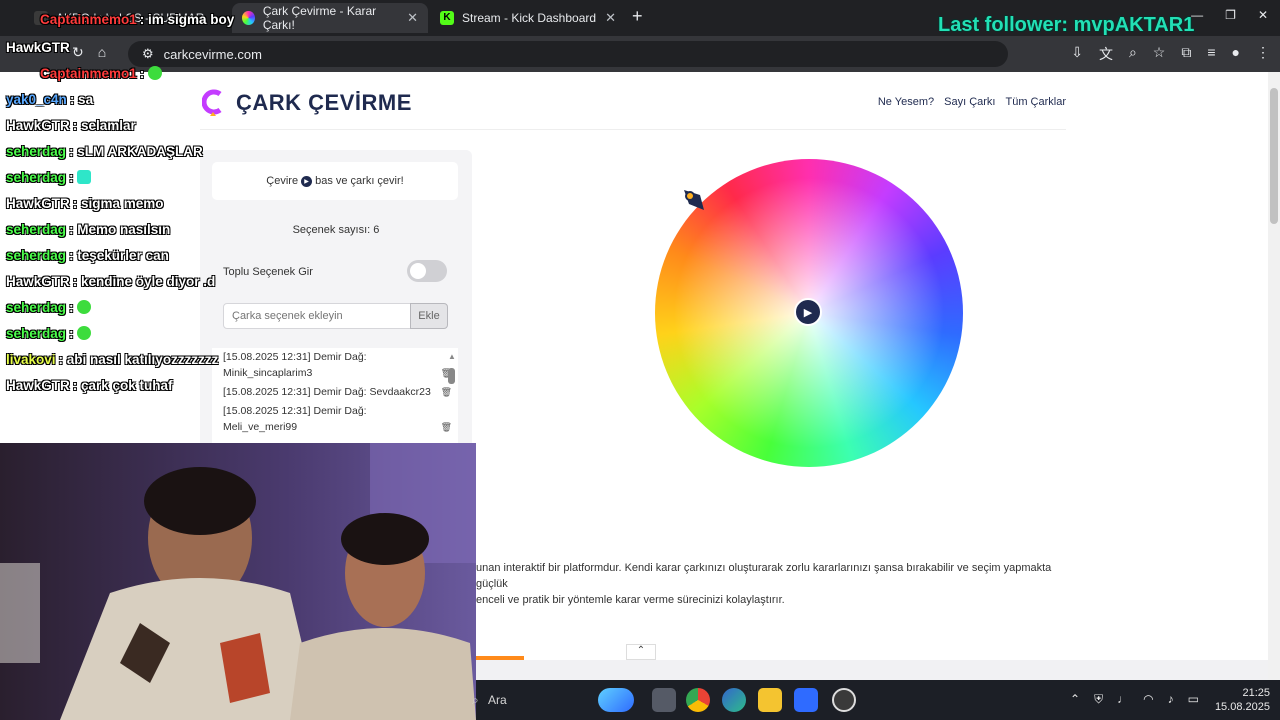 Image resolution: width=1280 pixels, height=720 pixels. I want to click on battery-icon: ▭, so click(1193, 699).